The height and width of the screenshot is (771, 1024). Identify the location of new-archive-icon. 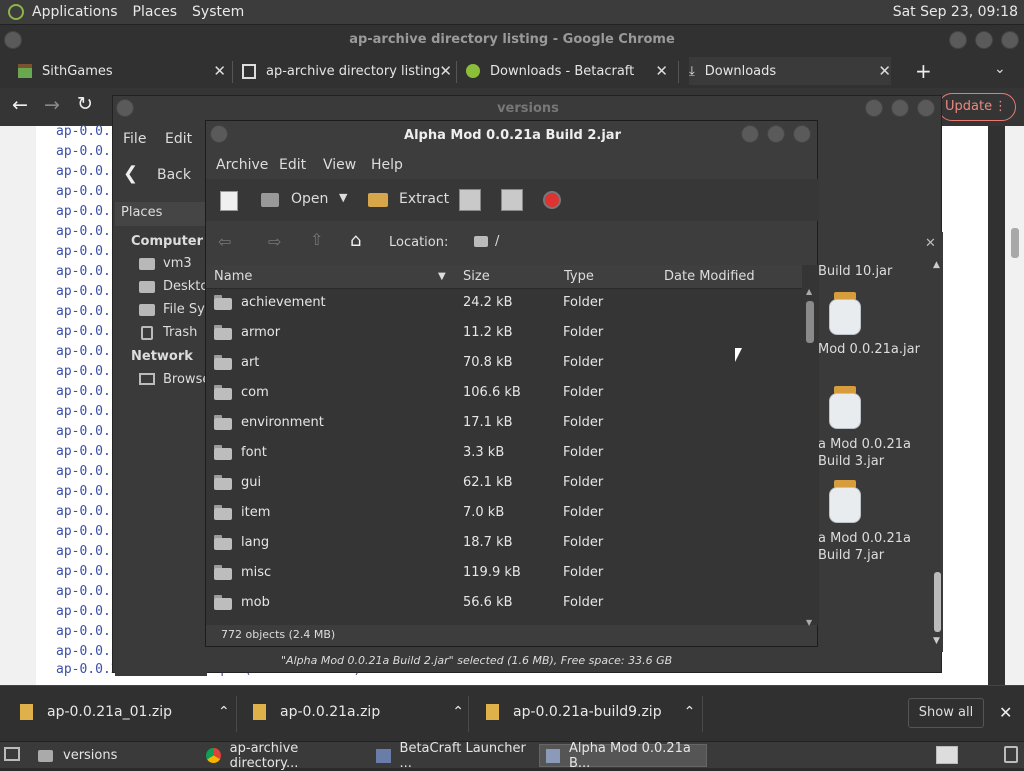
(229, 201).